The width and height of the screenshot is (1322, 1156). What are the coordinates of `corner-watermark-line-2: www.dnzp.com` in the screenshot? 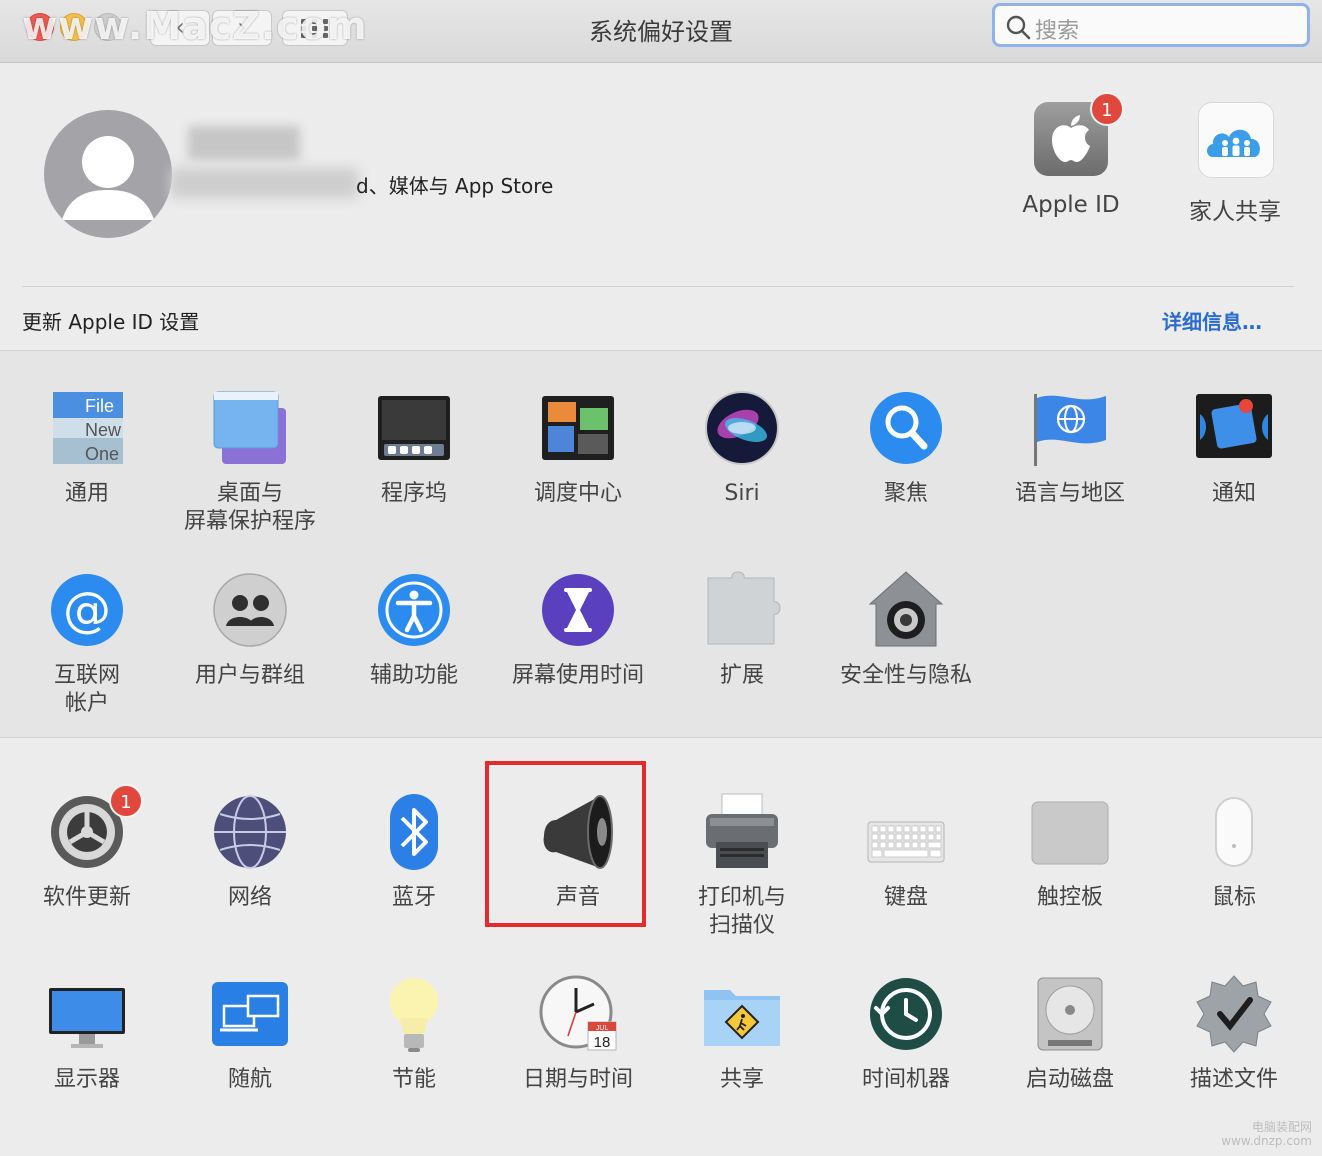 It's located at (1266, 1141).